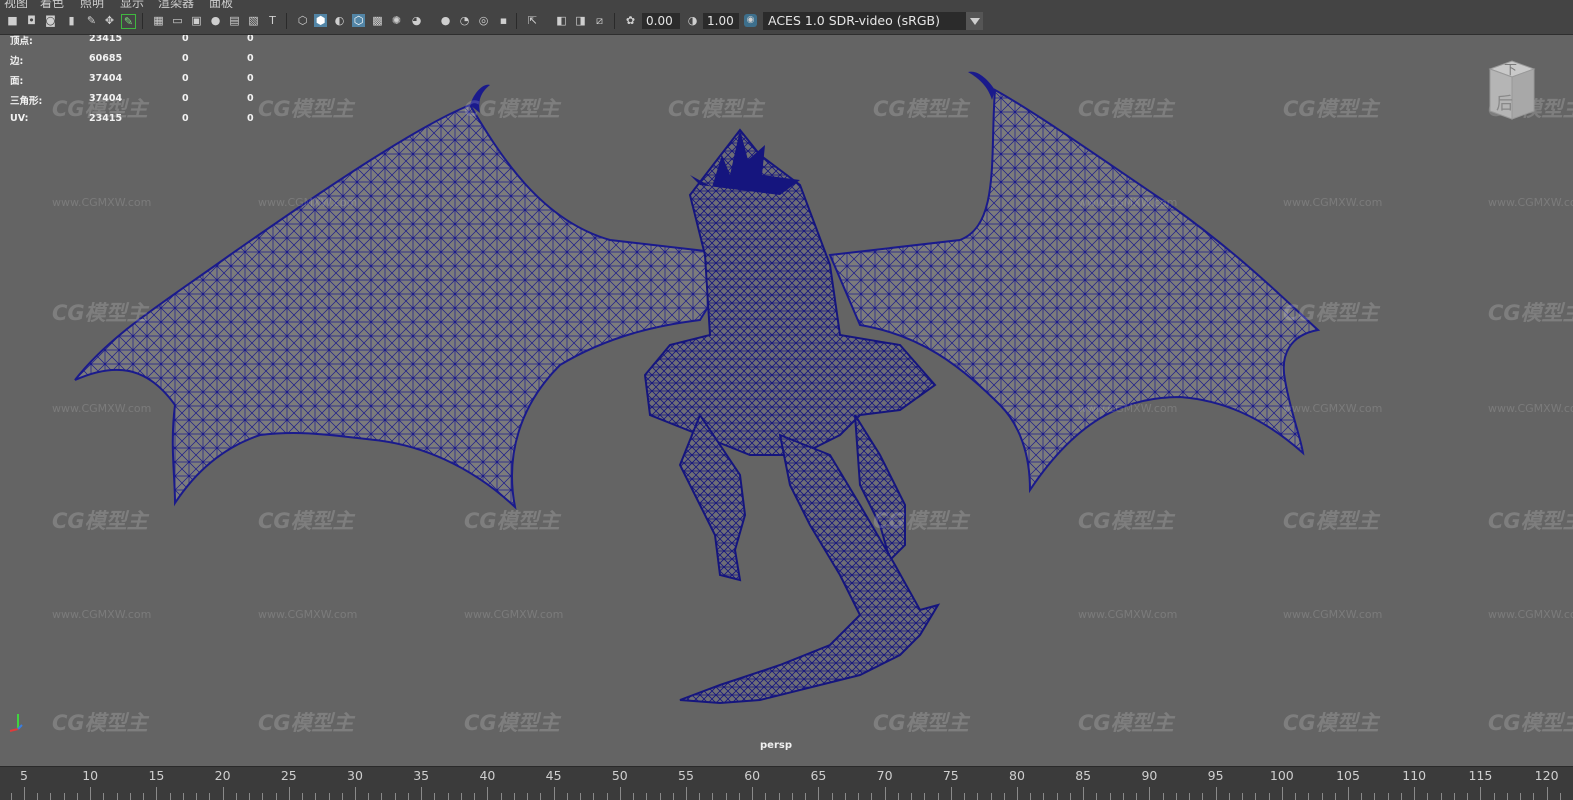 Image resolution: width=1573 pixels, height=800 pixels. Describe the element at coordinates (176, 4) in the screenshot. I see `menu-renderer: 渲染器` at that location.